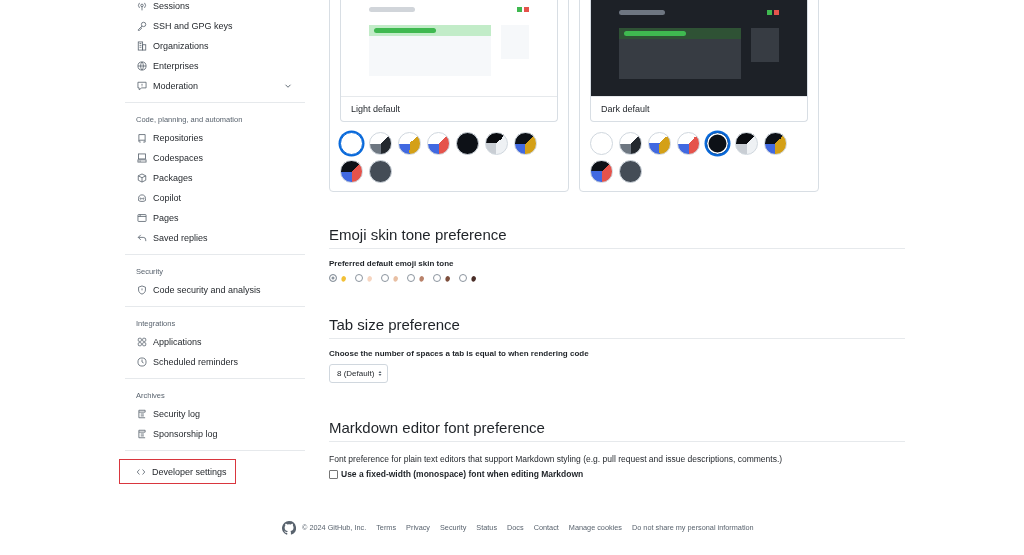  What do you see at coordinates (142, 362) in the screenshot?
I see `clock-icon` at bounding box center [142, 362].